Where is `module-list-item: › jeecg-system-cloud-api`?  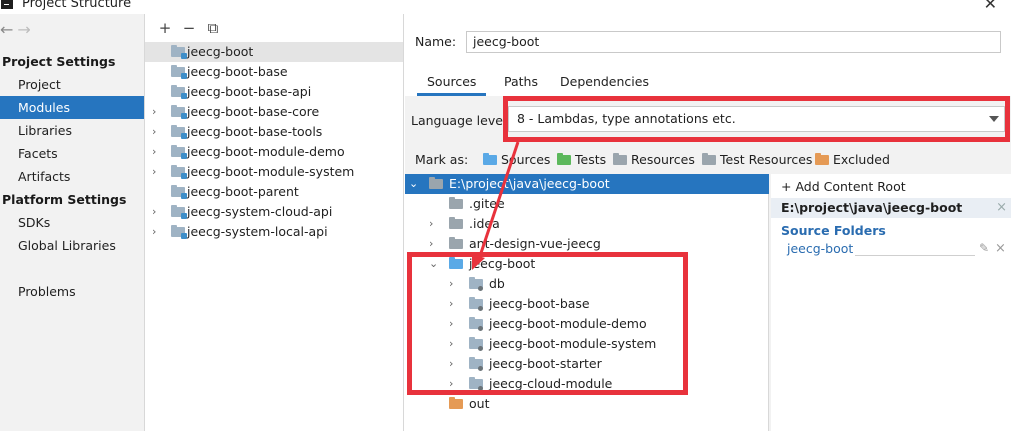
module-list-item: › jeecg-system-cloud-api is located at coordinates (274, 212).